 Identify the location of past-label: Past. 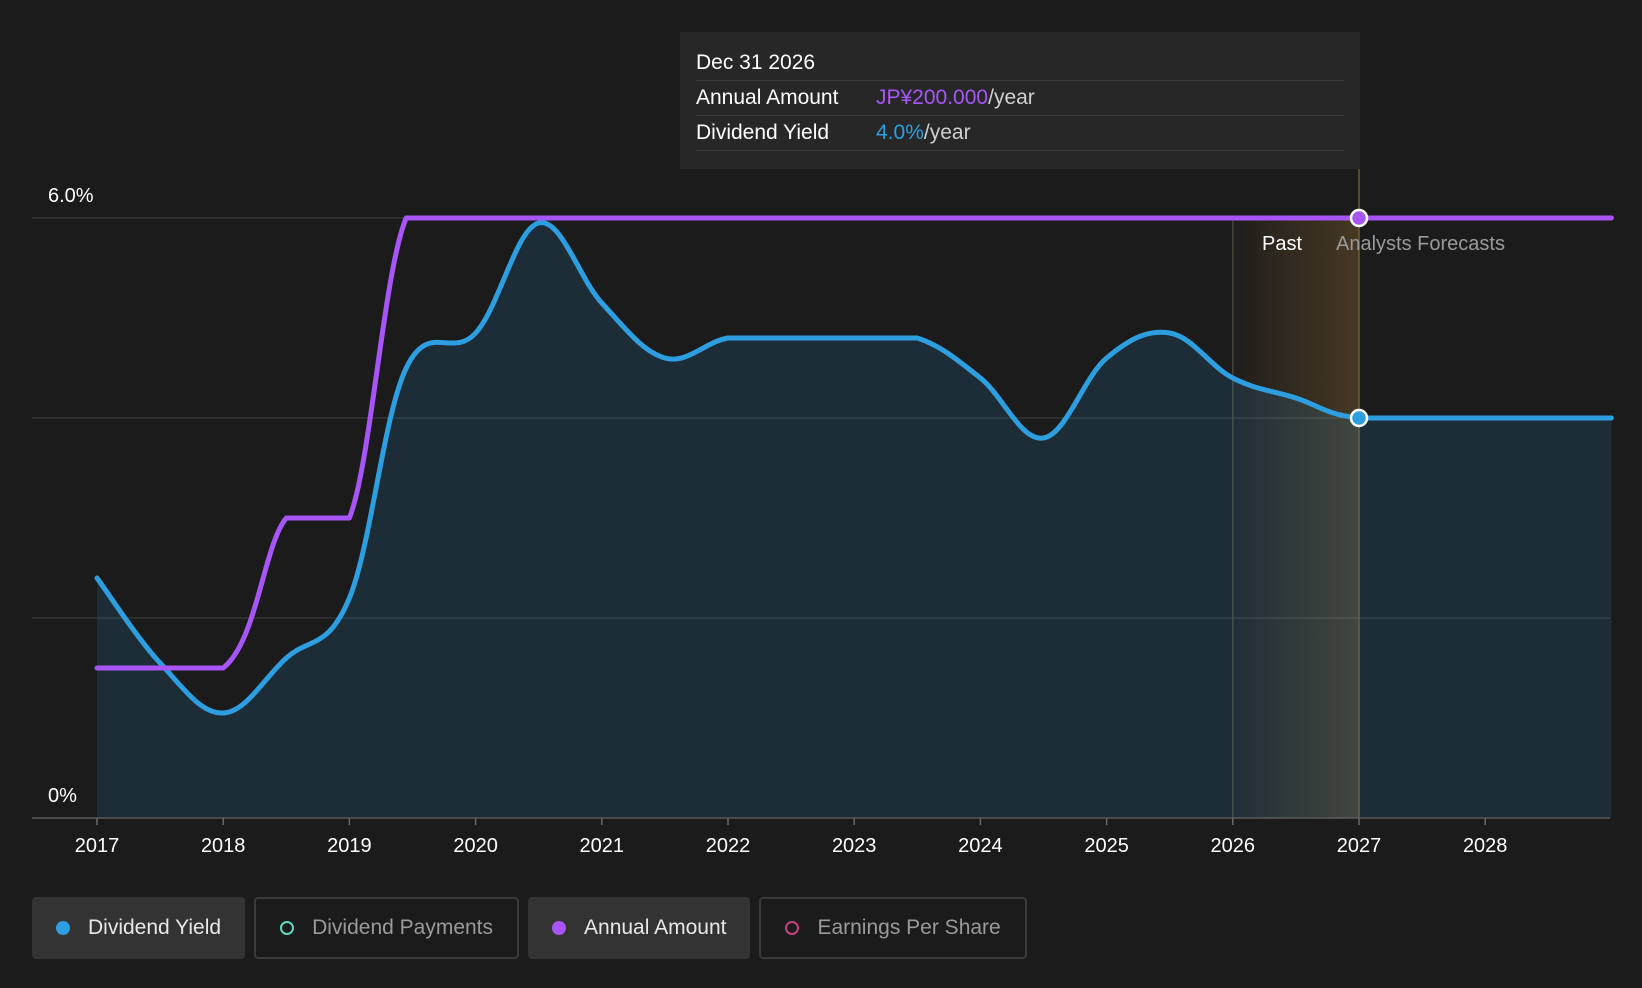
(1282, 244).